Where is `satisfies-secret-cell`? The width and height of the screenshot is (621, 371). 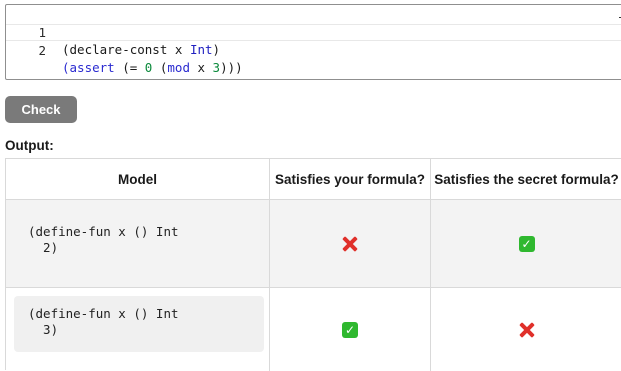
satisfies-secret-cell is located at coordinates (526, 329).